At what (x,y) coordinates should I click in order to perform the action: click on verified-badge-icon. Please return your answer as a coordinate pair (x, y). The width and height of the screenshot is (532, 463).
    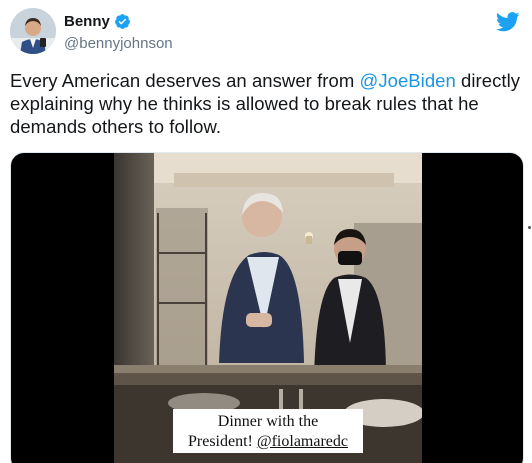
    Looking at the image, I should click on (122, 21).